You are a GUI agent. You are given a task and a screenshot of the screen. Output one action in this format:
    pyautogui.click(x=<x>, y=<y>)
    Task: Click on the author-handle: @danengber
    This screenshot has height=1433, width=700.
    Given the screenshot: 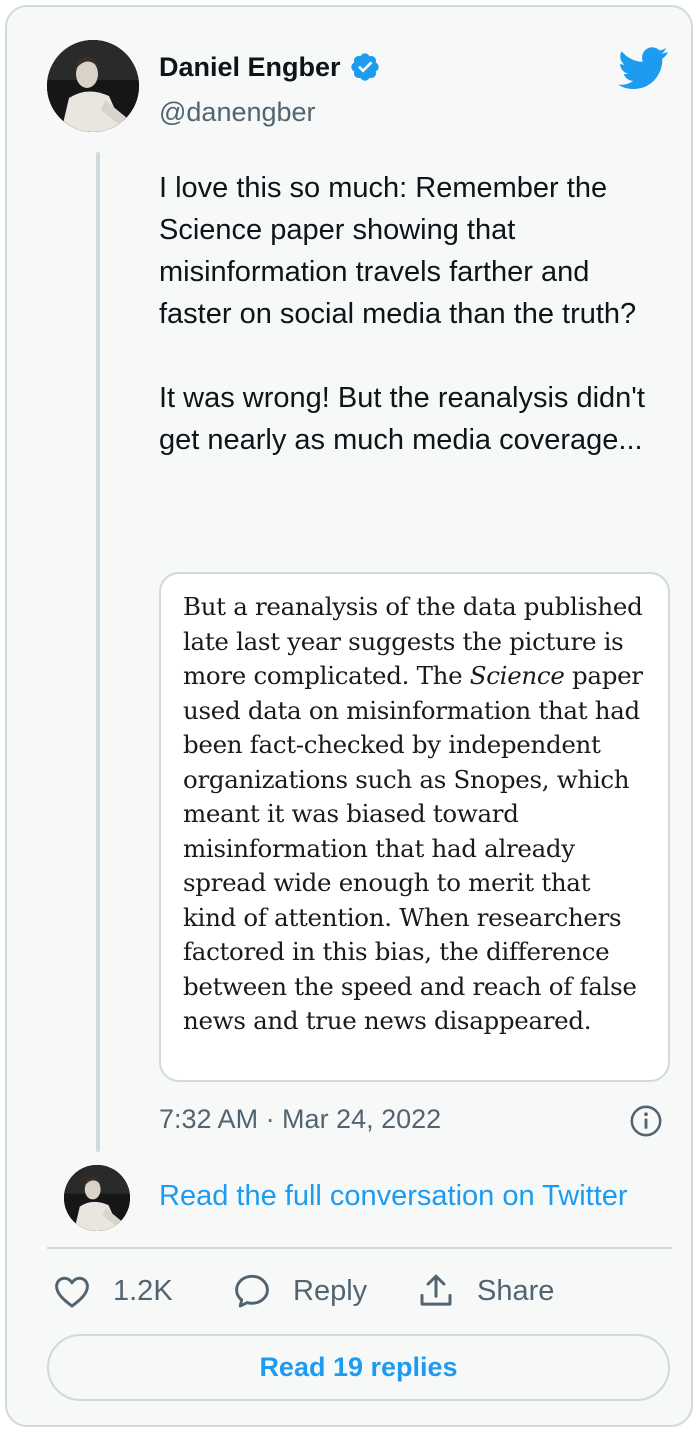 What is the action you would take?
    pyautogui.click(x=237, y=112)
    